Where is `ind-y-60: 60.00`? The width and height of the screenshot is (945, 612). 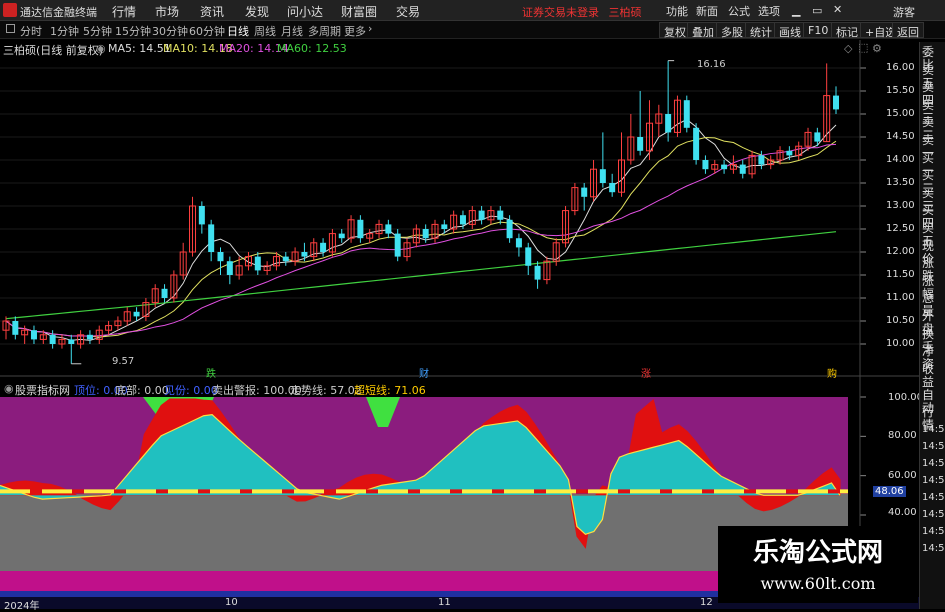 ind-y-60: 60.00 is located at coordinates (902, 475).